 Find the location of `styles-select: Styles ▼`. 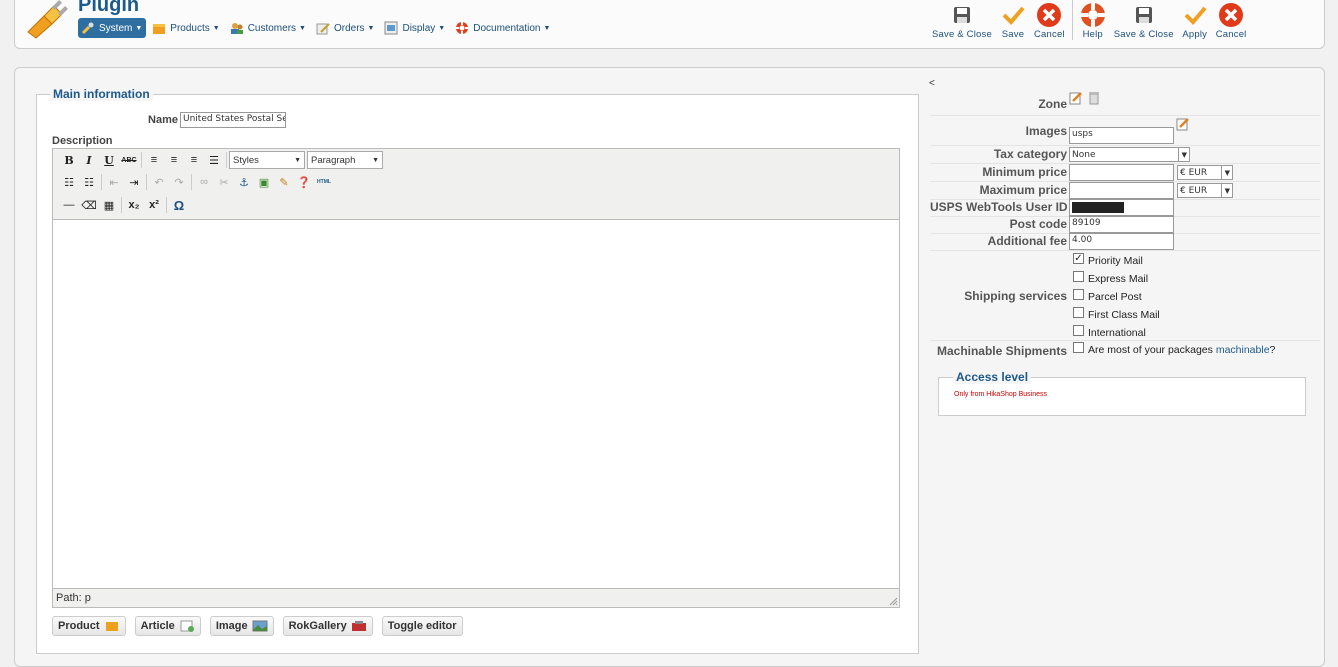

styles-select: Styles ▼ is located at coordinates (267, 160).